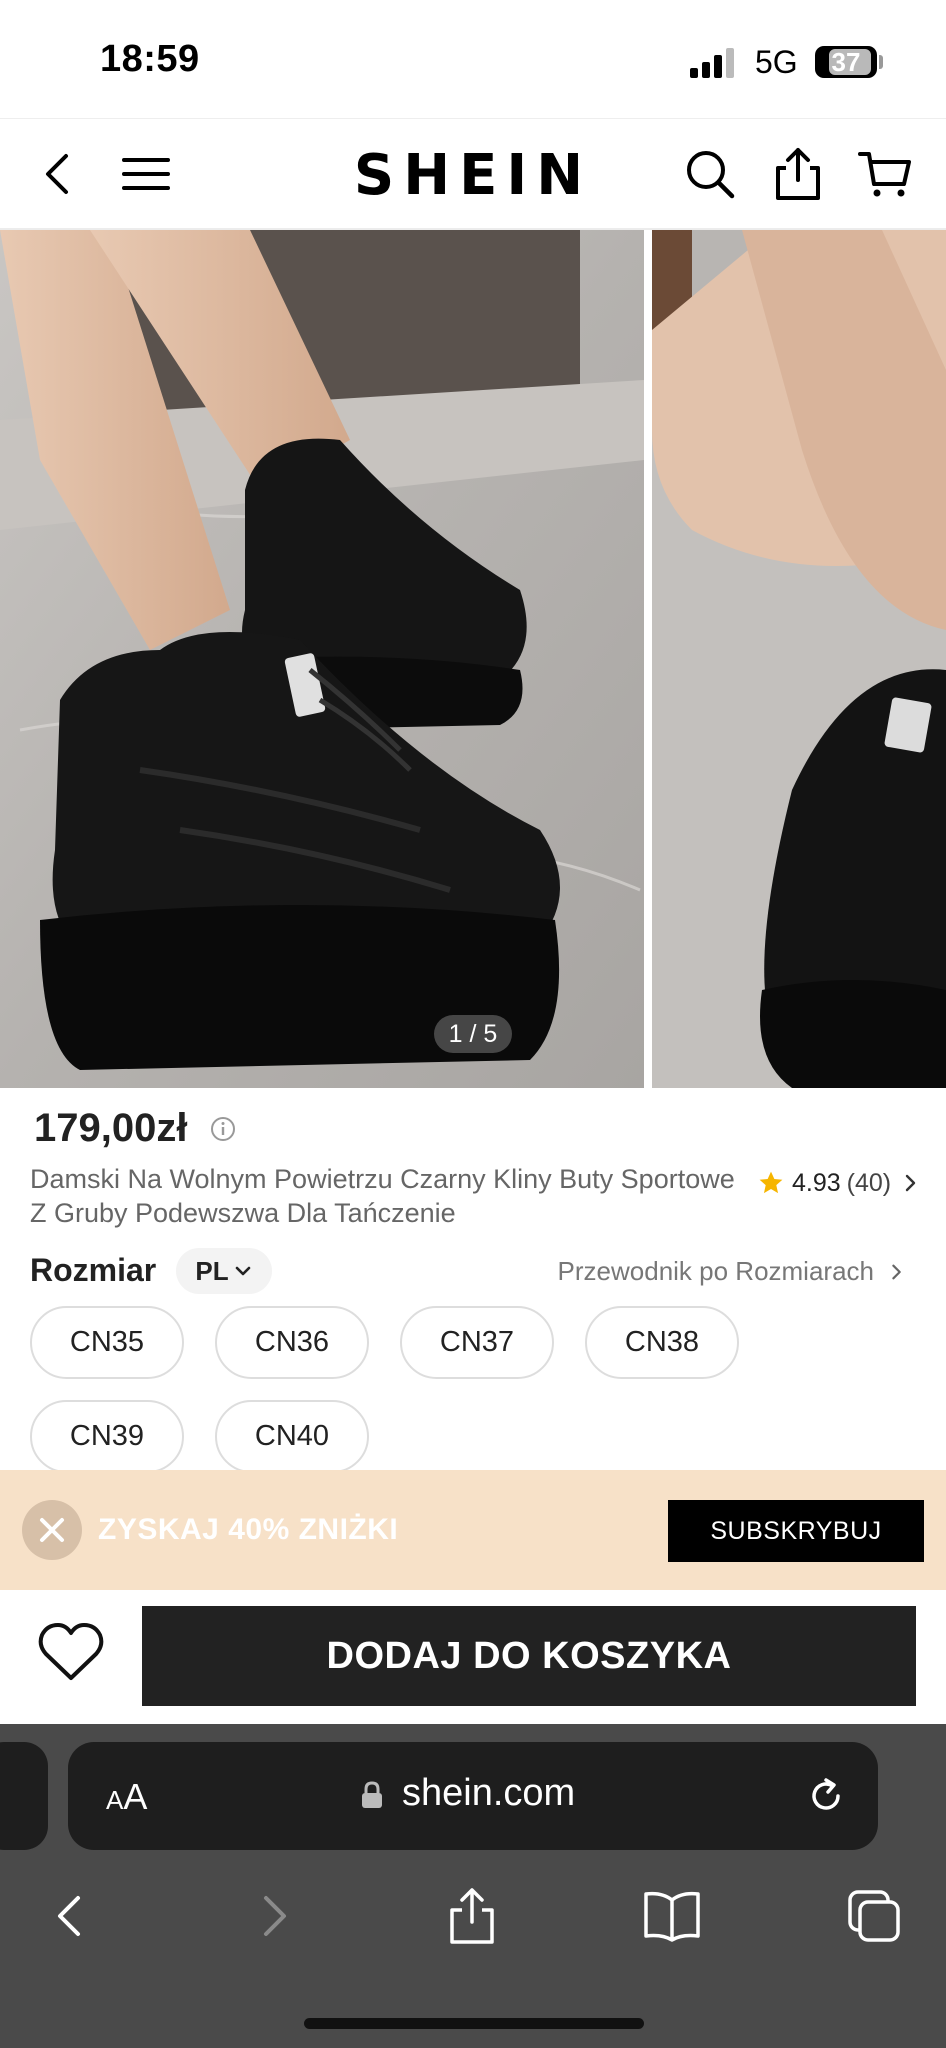  Describe the element at coordinates (796, 1531) in the screenshot. I see `subscribe-button: SUBSKRYBUJ` at that location.